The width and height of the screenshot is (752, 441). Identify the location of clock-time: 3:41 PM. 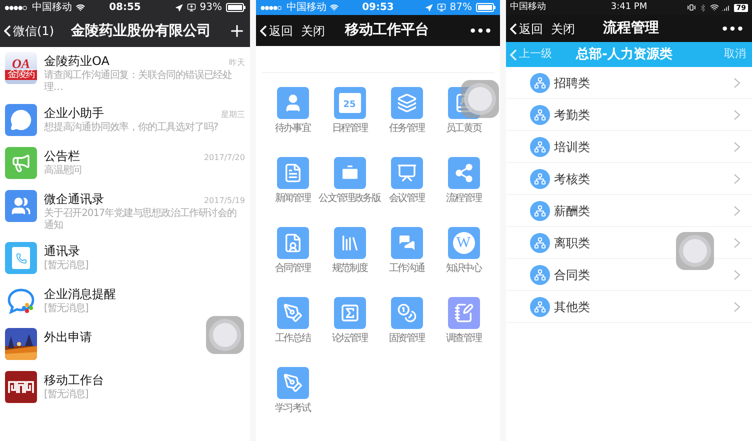
(629, 7).